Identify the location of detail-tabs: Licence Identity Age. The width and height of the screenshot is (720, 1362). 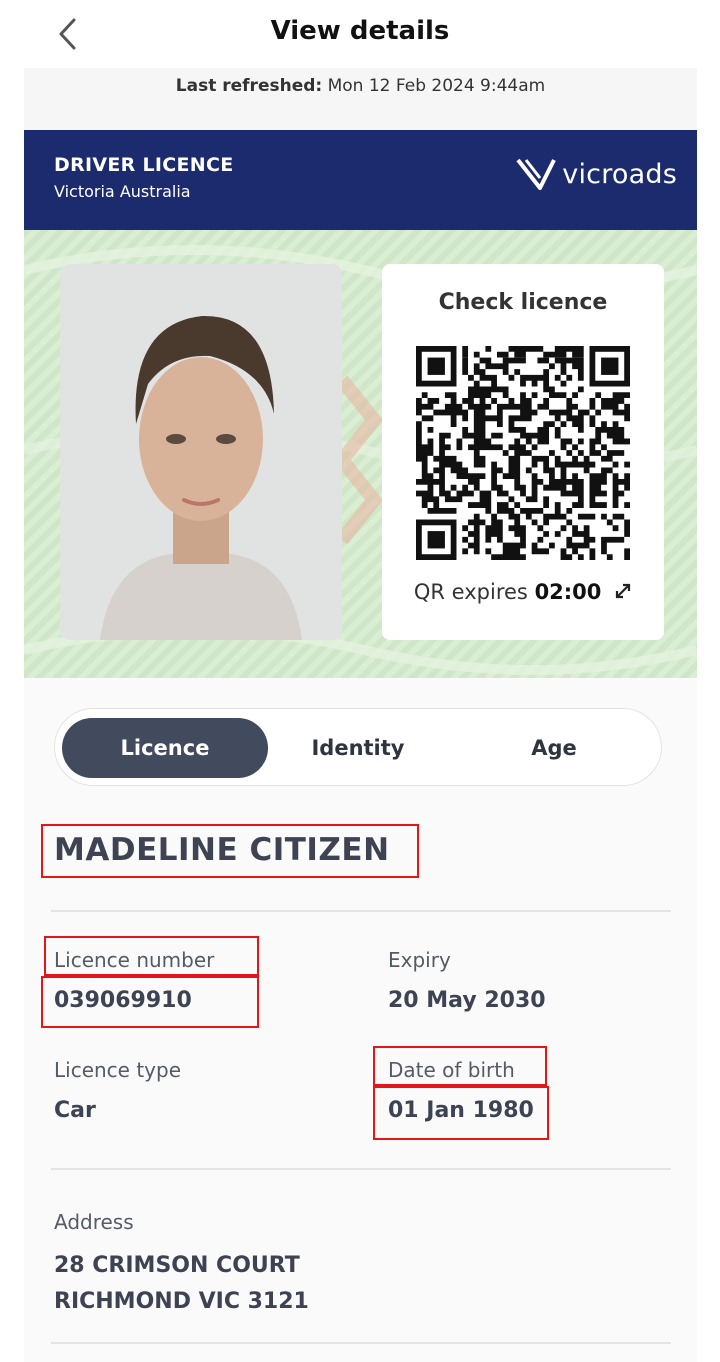
(358, 747).